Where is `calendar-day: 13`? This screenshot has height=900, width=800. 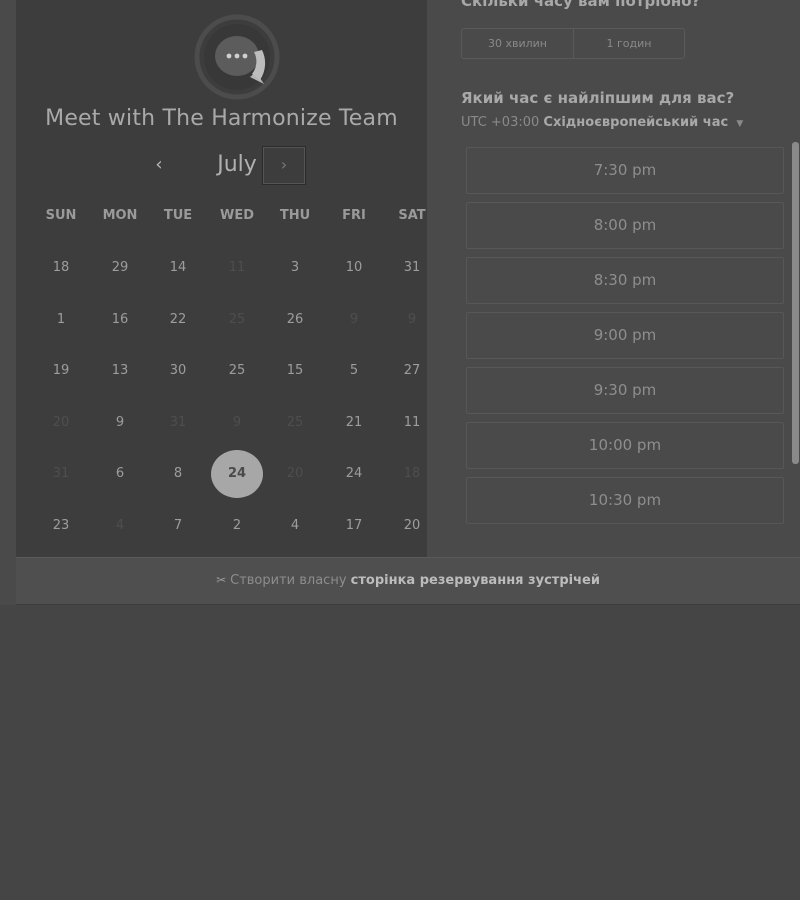
calendar-day: 13 is located at coordinates (120, 371).